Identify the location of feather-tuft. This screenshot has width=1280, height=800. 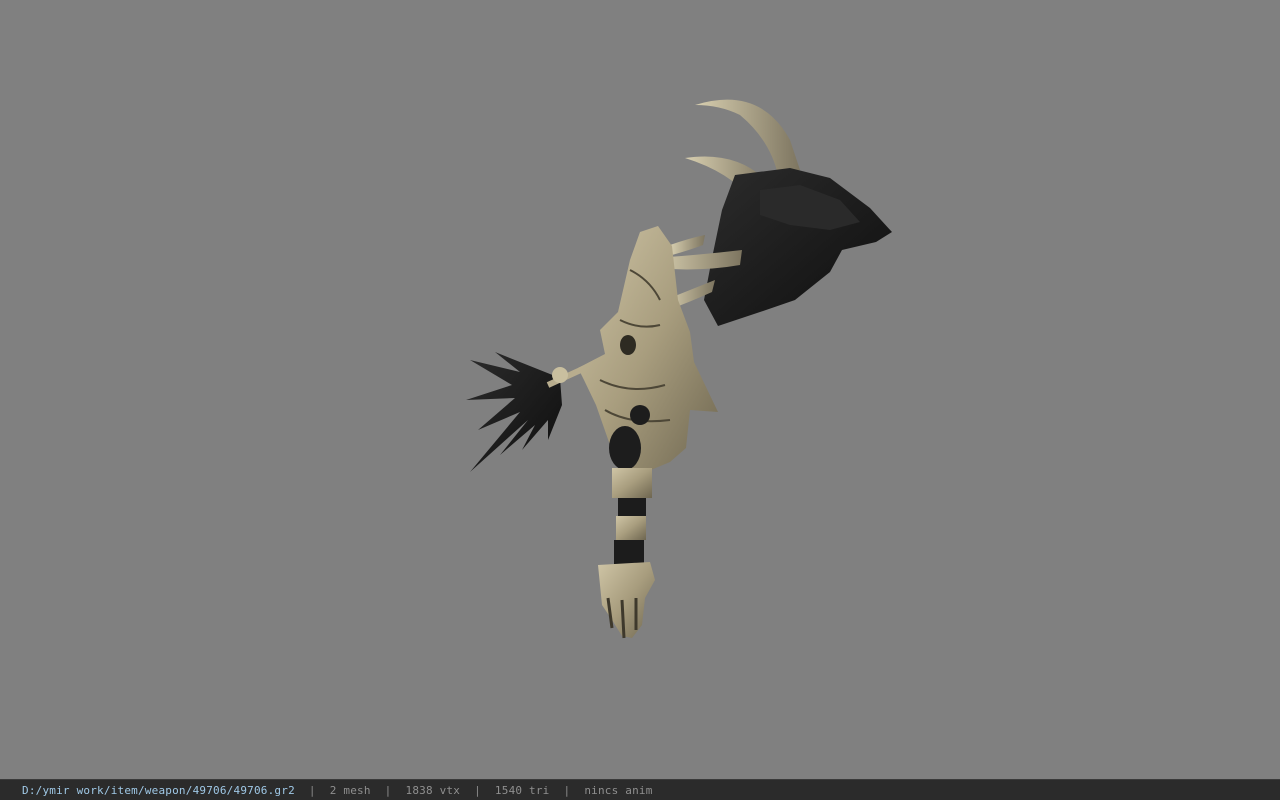
(514, 412).